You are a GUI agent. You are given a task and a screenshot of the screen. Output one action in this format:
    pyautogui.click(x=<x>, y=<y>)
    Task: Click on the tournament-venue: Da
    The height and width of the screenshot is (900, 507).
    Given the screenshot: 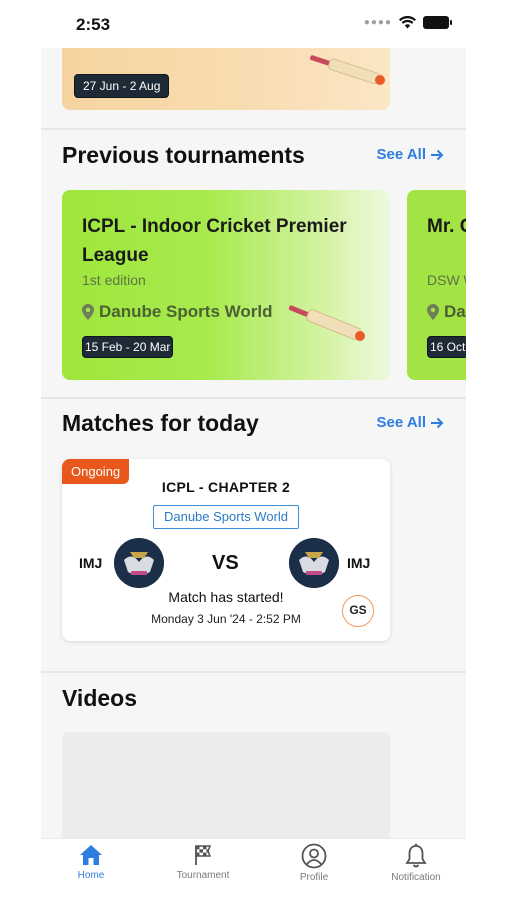 What is the action you would take?
    pyautogui.click(x=446, y=312)
    